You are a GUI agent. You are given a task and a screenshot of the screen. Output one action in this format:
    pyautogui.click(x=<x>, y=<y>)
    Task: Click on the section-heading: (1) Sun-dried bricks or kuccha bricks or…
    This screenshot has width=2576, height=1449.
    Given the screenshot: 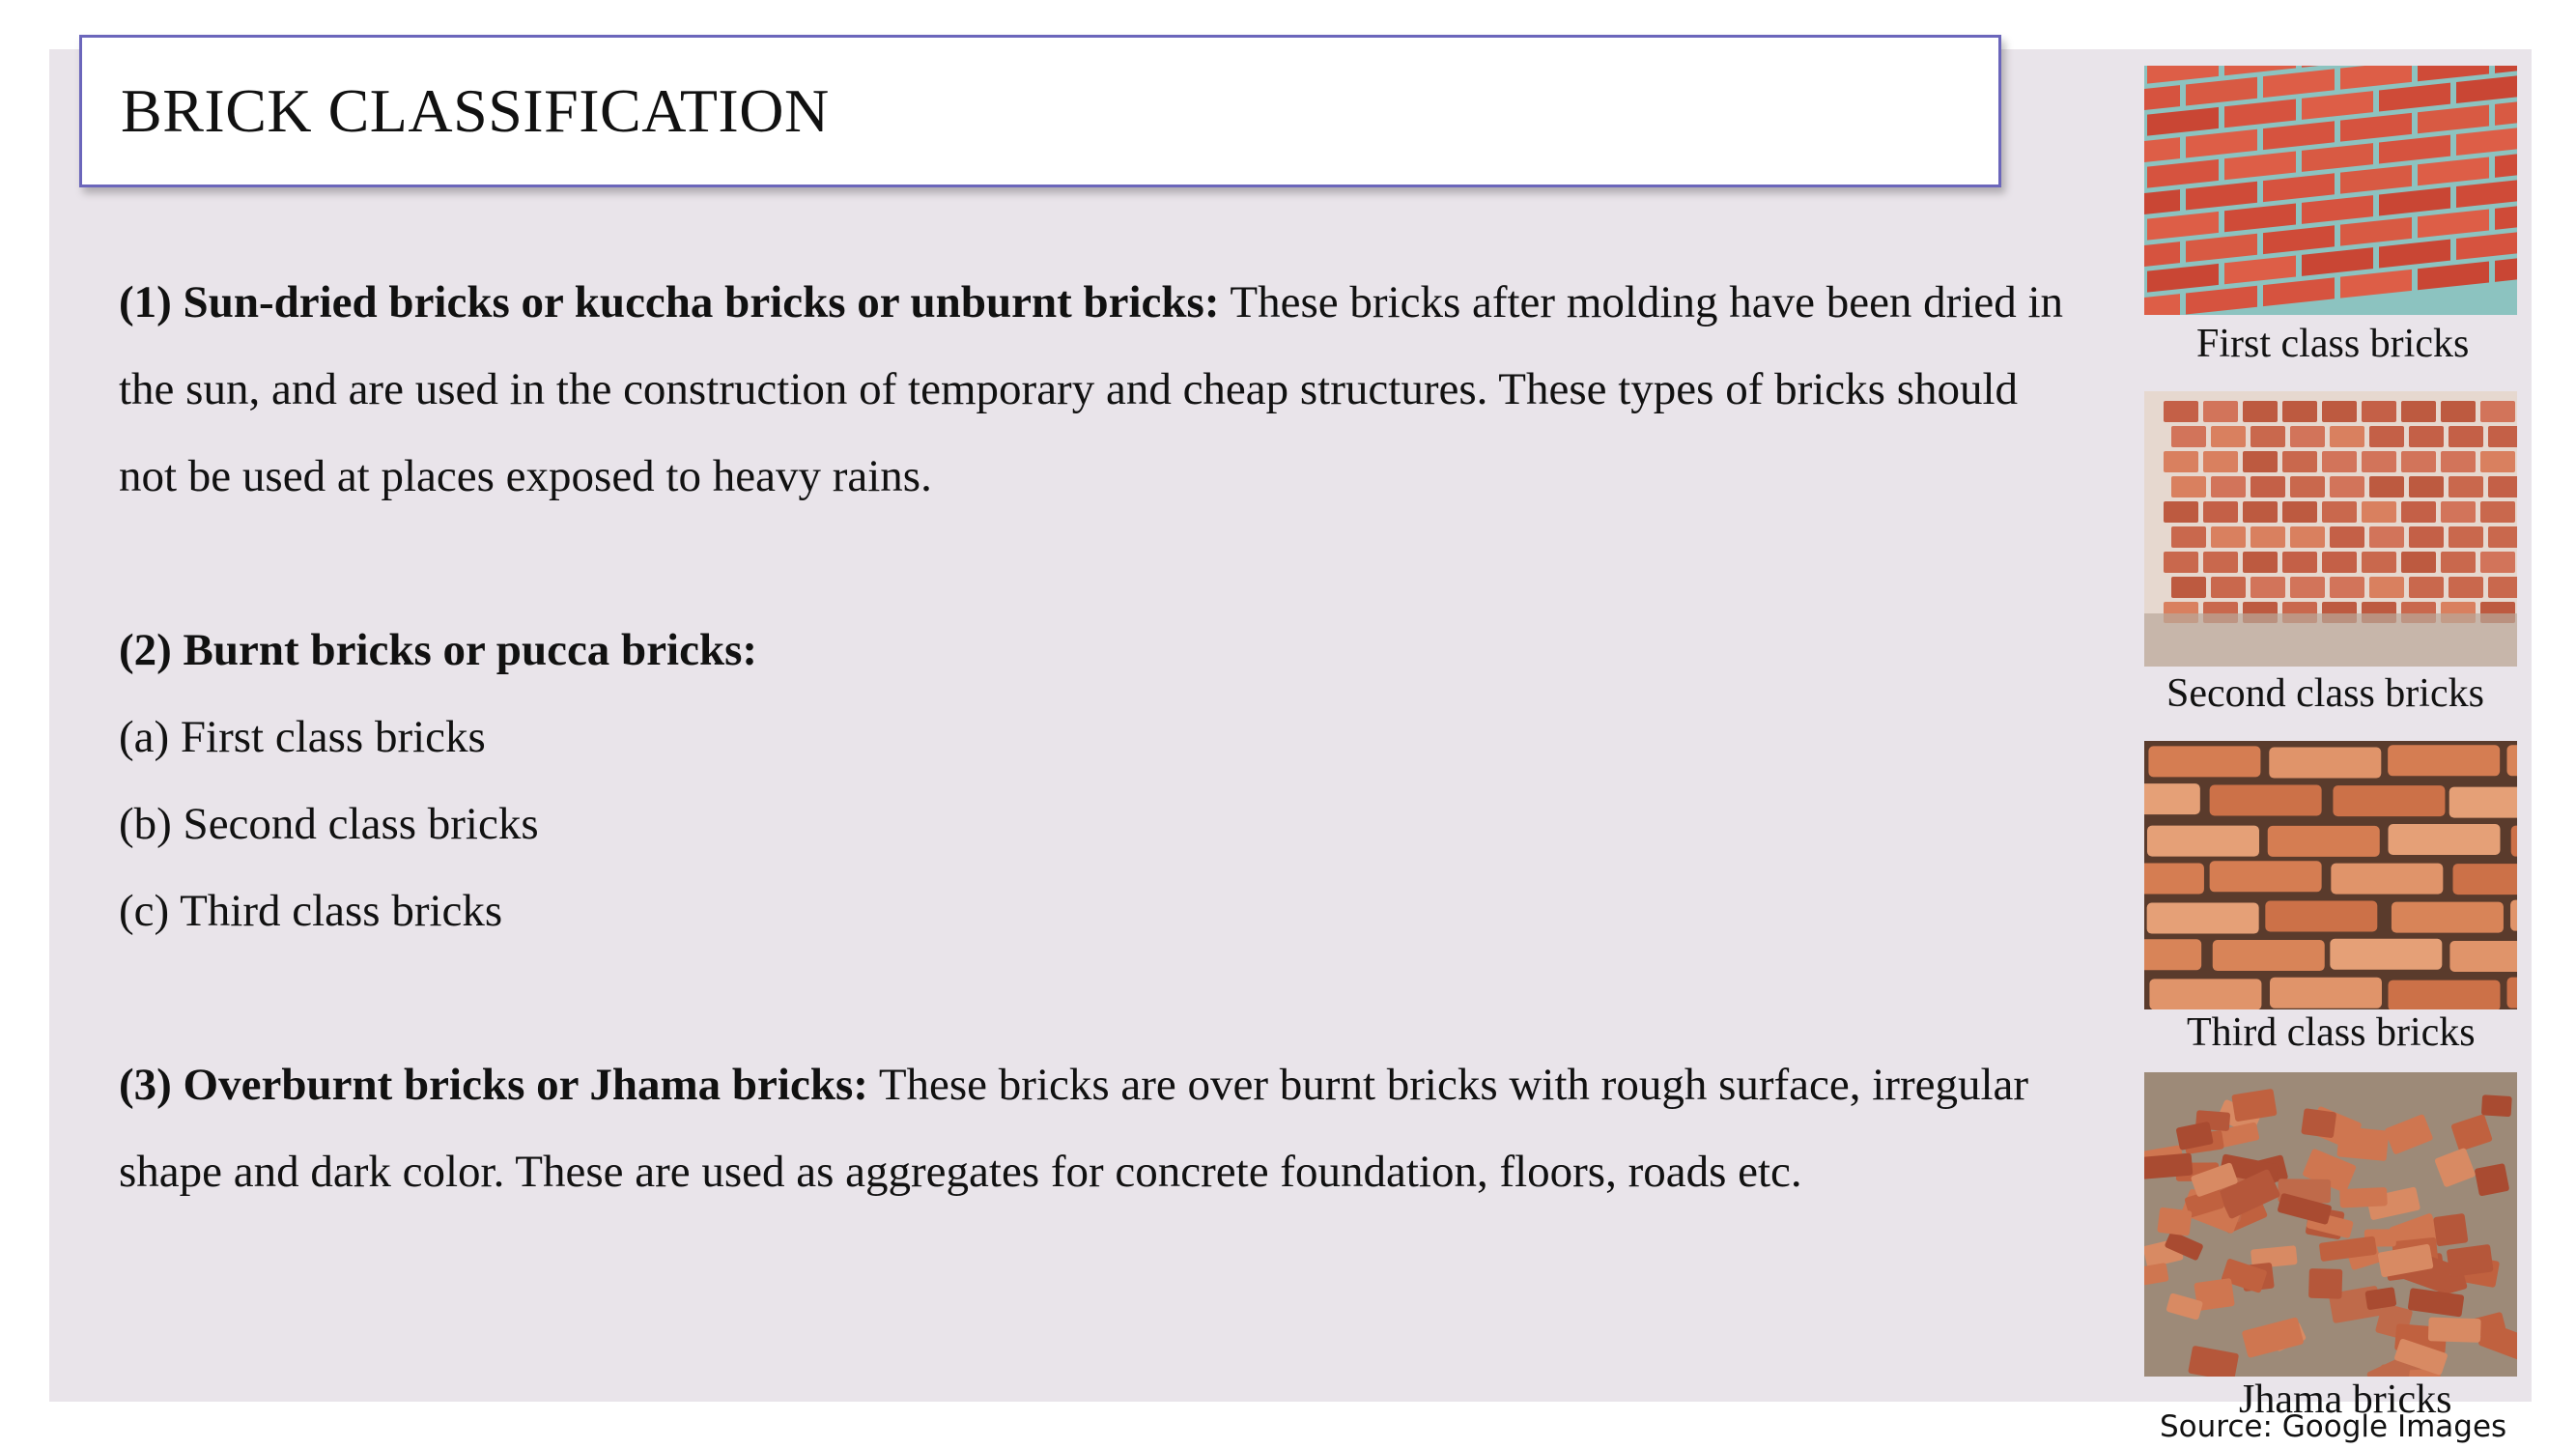 What is the action you would take?
    pyautogui.click(x=669, y=302)
    